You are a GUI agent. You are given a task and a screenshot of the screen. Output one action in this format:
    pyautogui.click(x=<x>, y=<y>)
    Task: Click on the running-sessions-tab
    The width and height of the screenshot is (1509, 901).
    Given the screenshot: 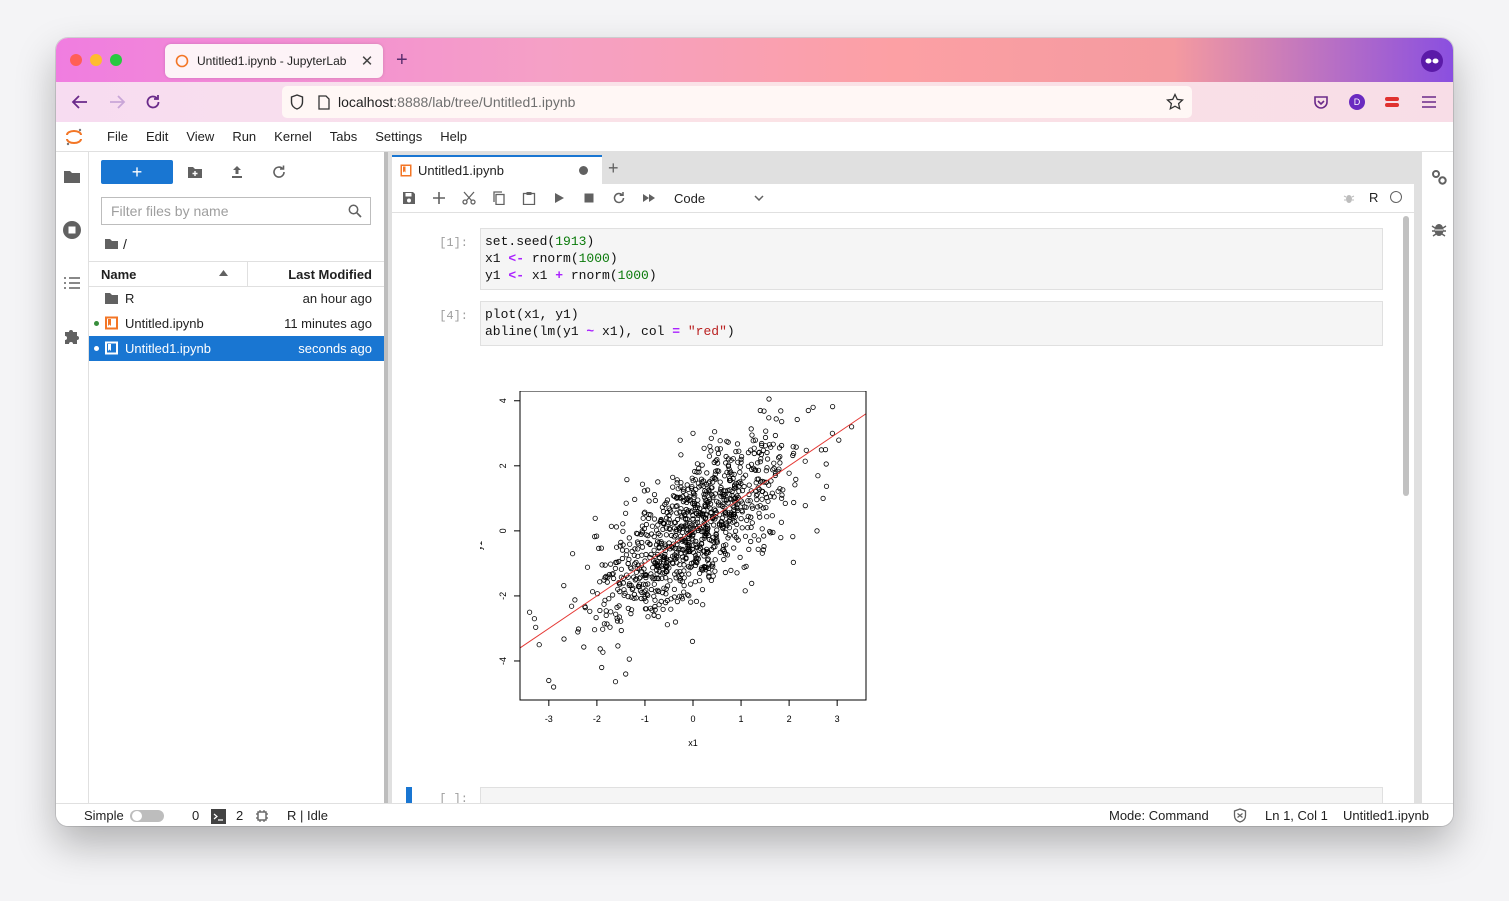 What is the action you would take?
    pyautogui.click(x=72, y=230)
    